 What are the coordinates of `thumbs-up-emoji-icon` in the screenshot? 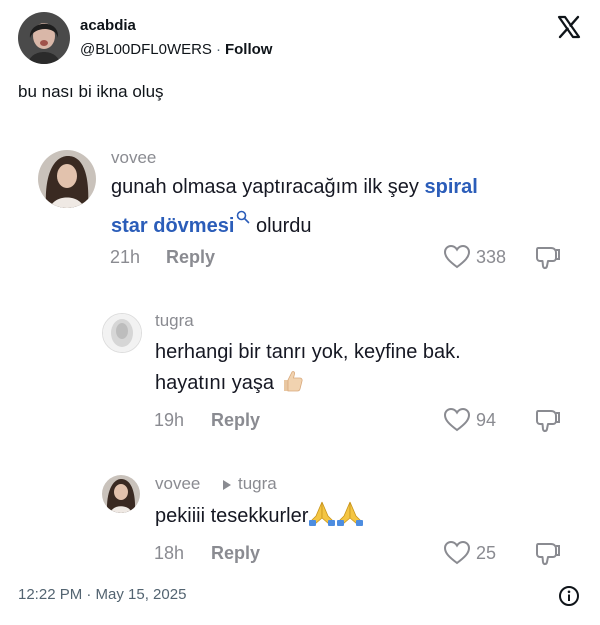 It's located at (292, 386).